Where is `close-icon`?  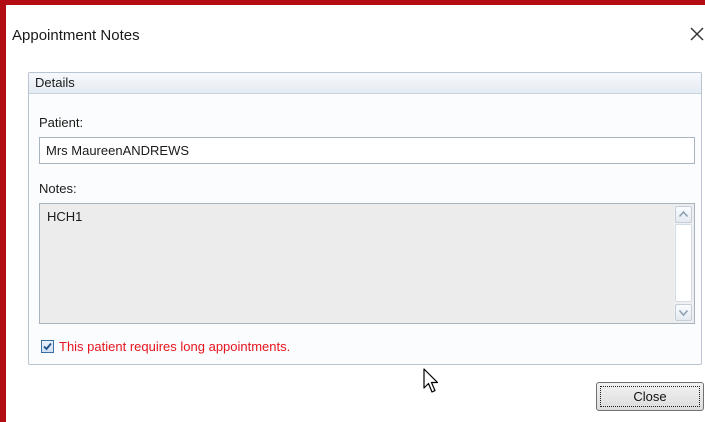 close-icon is located at coordinates (697, 33).